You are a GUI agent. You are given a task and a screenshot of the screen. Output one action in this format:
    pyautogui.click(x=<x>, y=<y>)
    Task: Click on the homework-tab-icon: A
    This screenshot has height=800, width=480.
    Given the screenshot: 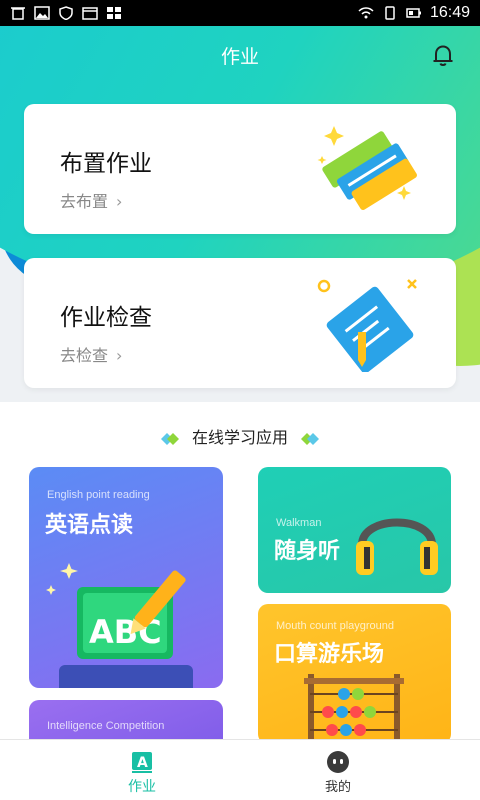 What is the action you would take?
    pyautogui.click(x=142, y=762)
    